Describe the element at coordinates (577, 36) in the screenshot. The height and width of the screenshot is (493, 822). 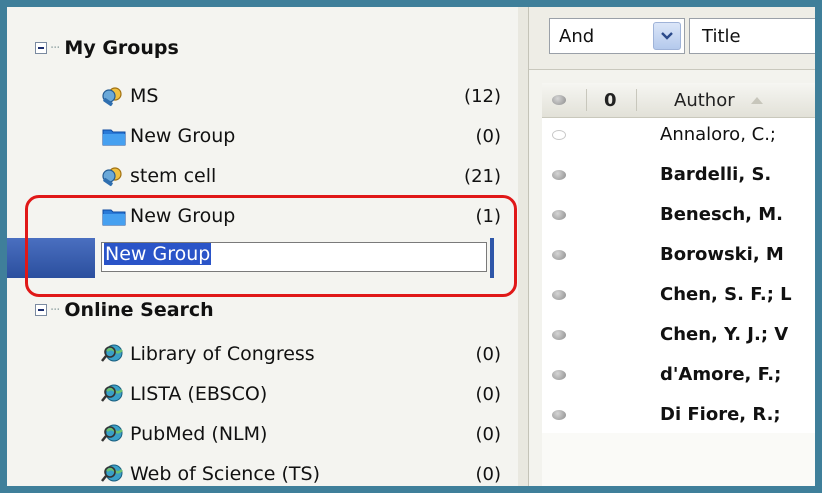
I see `operator-value: And` at that location.